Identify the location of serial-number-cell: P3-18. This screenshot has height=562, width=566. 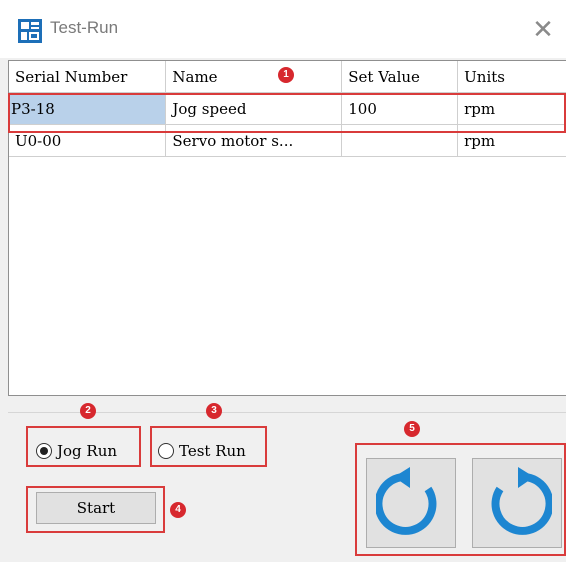
(88, 108).